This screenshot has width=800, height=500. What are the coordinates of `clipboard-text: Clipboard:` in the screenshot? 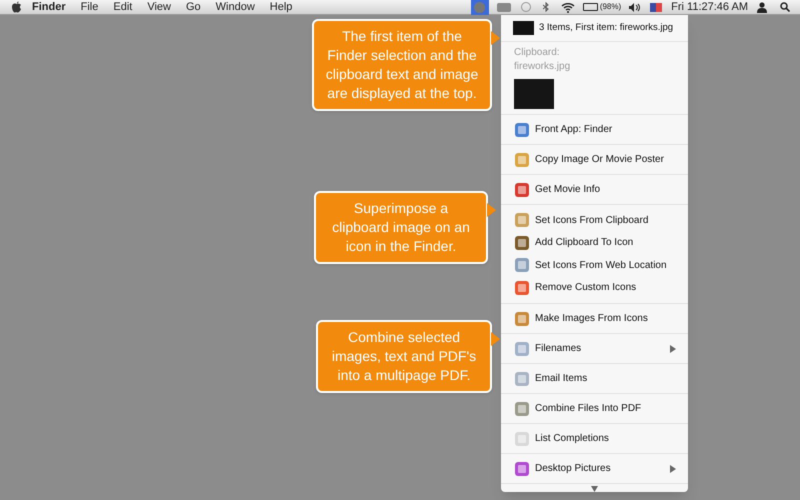 It's located at (537, 53).